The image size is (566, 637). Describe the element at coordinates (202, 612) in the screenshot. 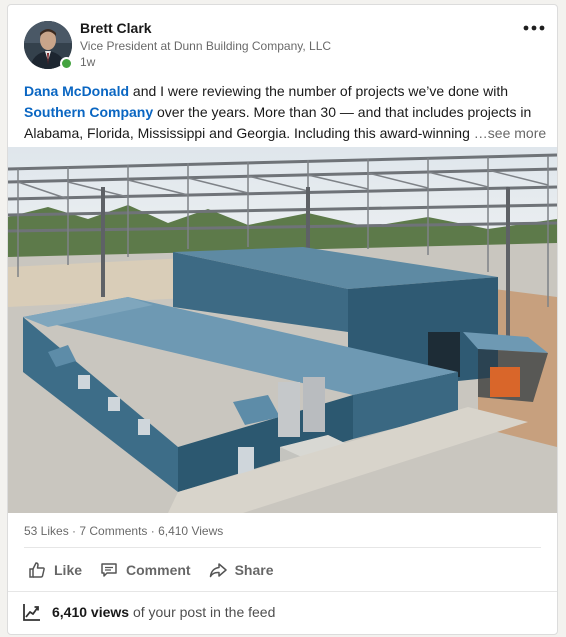

I see `analytics-suffix: of your post in the feed` at that location.